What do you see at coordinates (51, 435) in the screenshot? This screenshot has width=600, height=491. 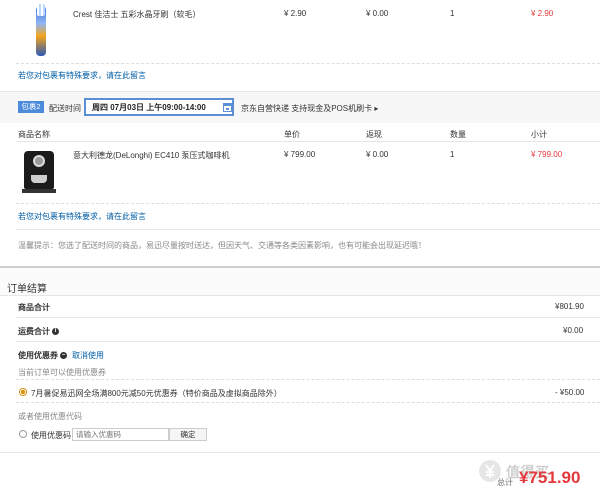 I see `coupon-code-label: 使用优惠码` at bounding box center [51, 435].